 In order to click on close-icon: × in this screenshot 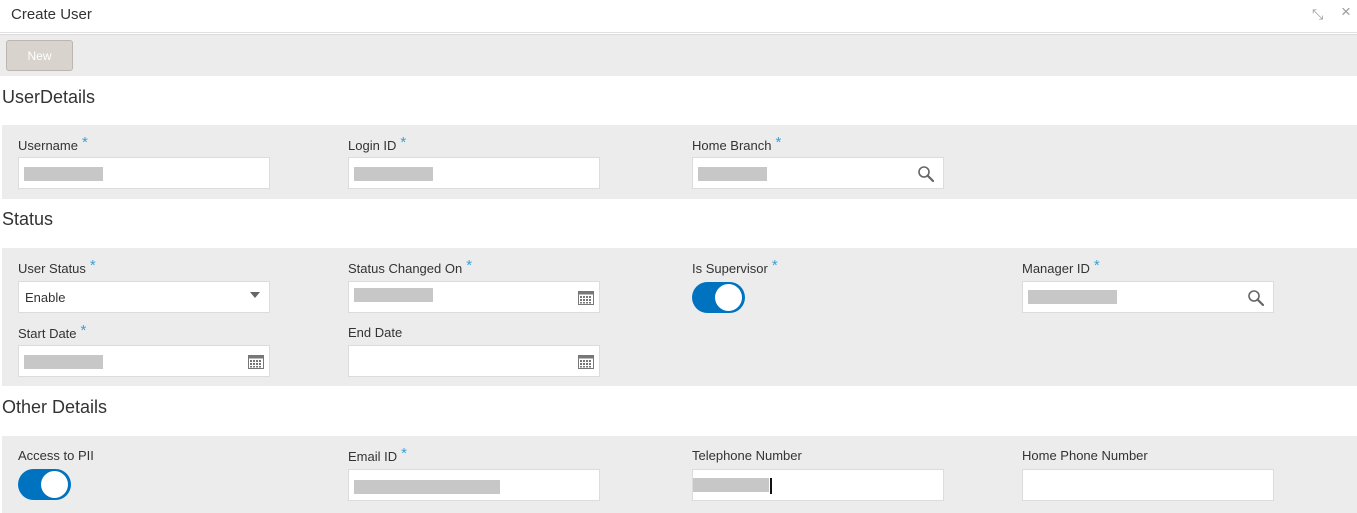, I will do `click(1346, 11)`.